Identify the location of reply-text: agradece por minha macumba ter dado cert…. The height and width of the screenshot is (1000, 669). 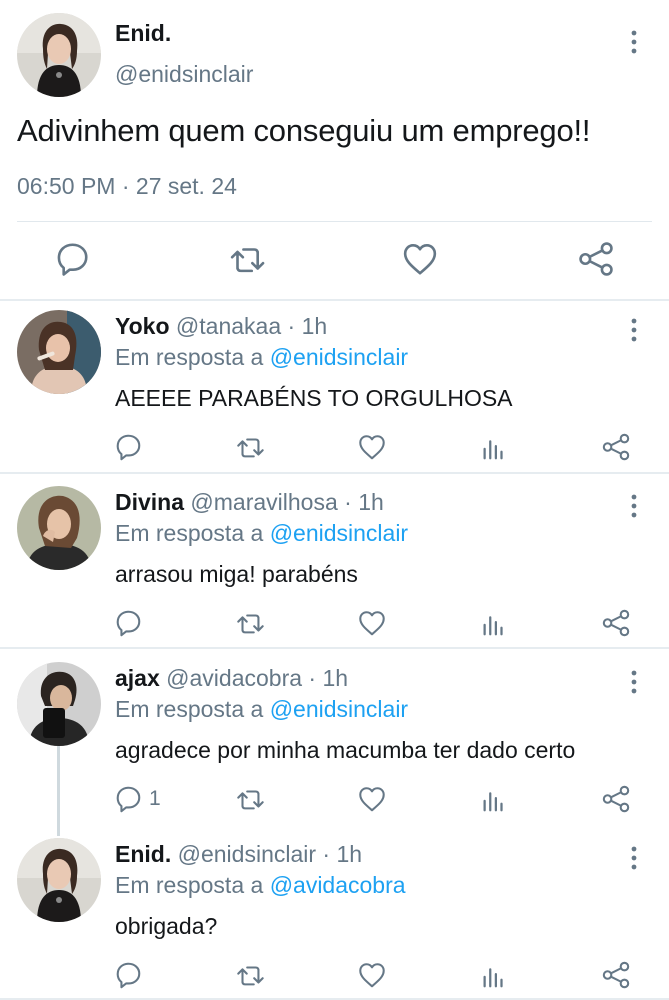
(345, 750).